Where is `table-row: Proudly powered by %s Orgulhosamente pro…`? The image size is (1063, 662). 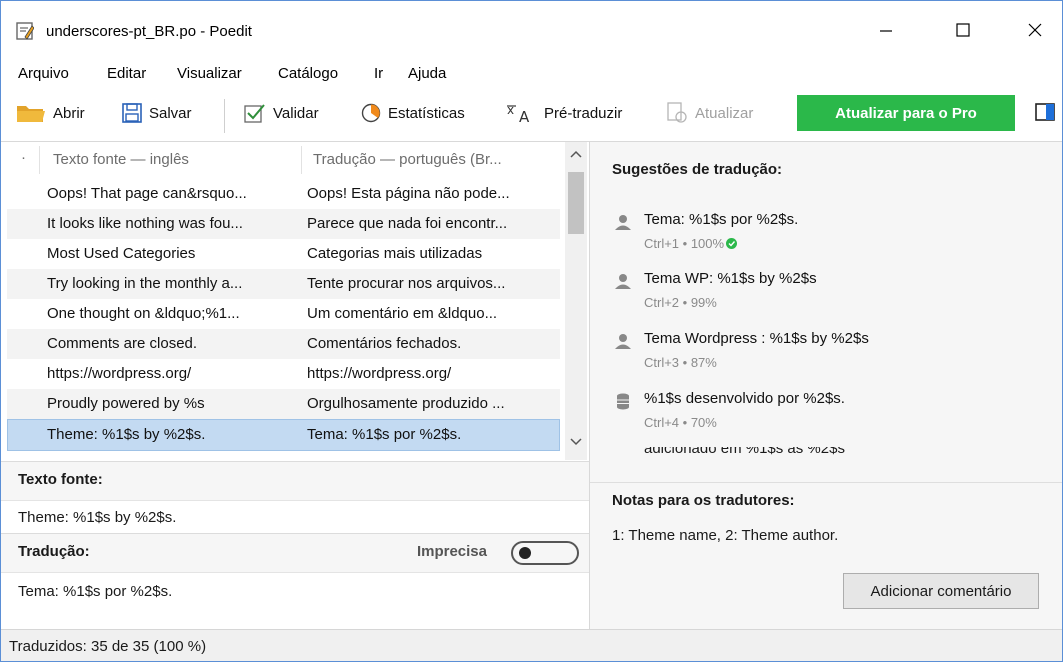 table-row: Proudly powered by %s Orgulhosamente pro… is located at coordinates (283, 404).